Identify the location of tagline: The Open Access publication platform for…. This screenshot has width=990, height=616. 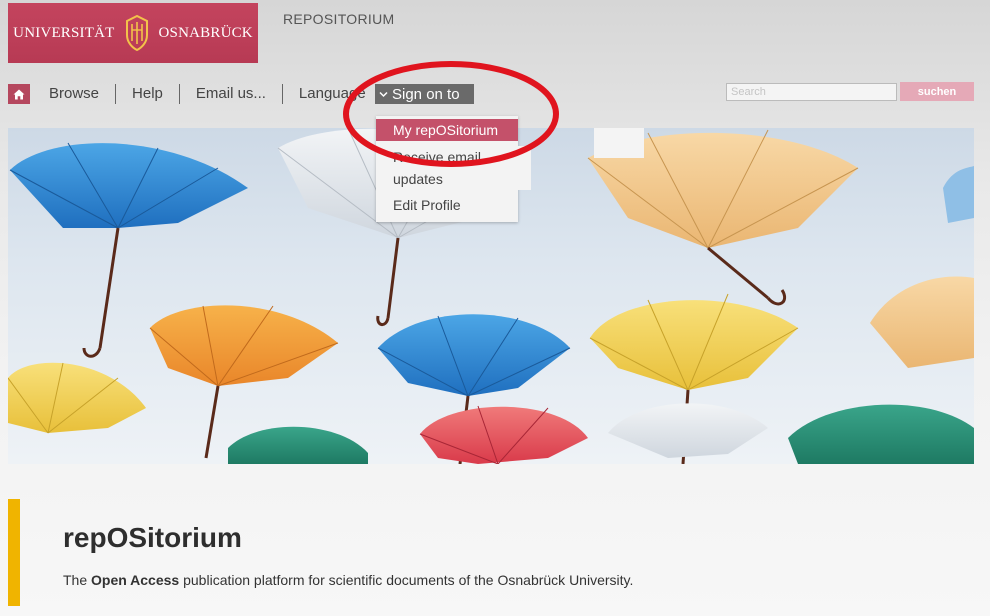
(348, 580).